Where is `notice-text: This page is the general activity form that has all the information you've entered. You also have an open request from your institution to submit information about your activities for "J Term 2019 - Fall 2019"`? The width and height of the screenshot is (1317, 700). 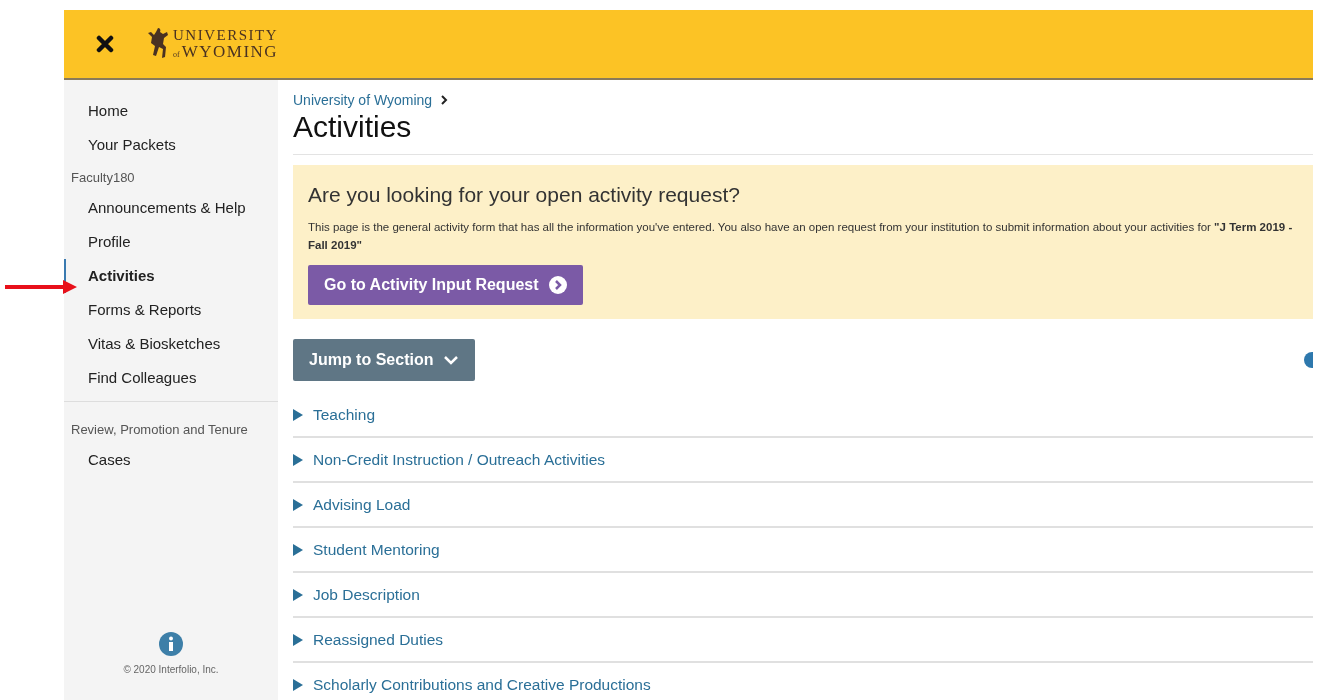 notice-text: This page is the general activity form that has all the information you've entered. You also have an open request from your institution to submit information about your activities for "J Term 2019 - Fall 2019" is located at coordinates (801, 236).